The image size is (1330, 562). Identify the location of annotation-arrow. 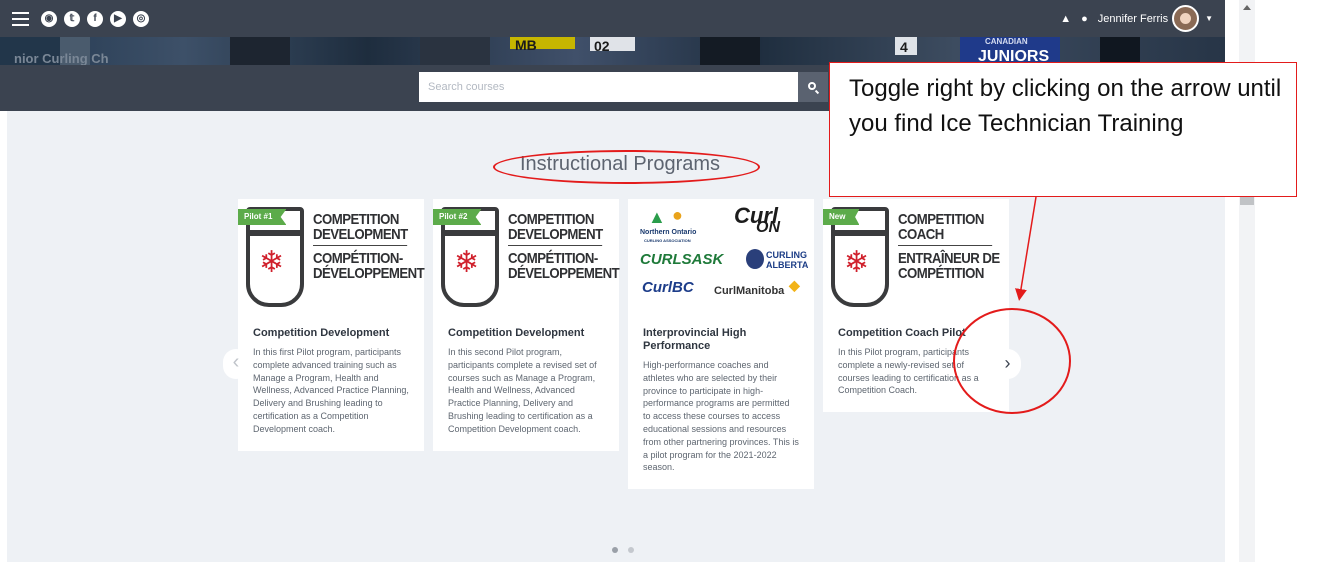
(1026, 248).